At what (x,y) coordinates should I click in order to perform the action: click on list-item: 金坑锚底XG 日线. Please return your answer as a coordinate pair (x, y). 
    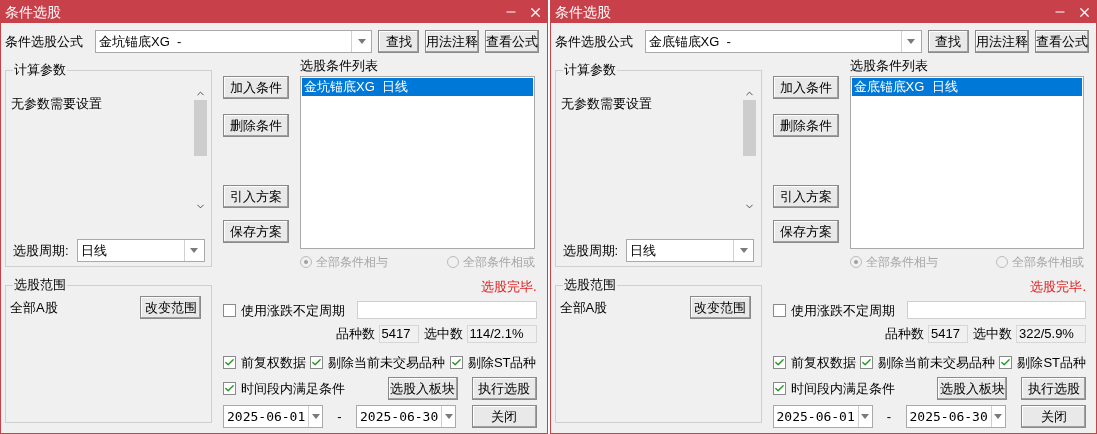
    Looking at the image, I should click on (417, 87).